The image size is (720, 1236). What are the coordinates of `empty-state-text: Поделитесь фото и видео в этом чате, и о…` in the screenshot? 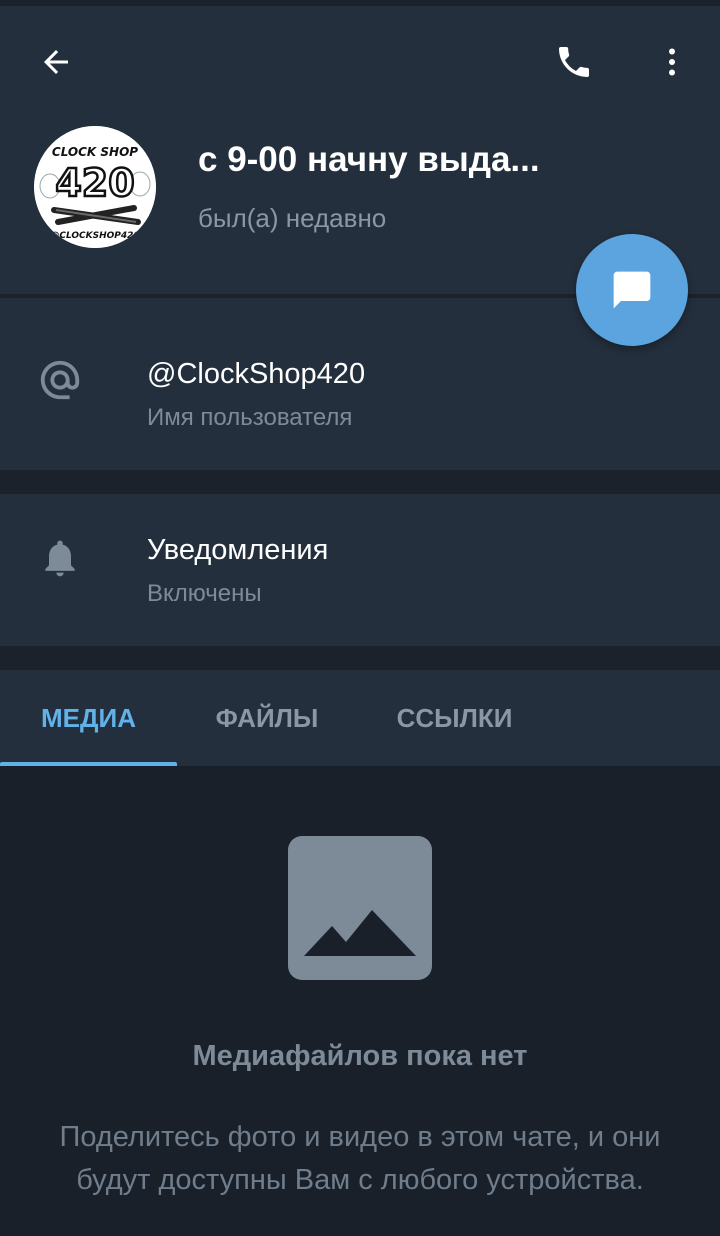 It's located at (360, 1158).